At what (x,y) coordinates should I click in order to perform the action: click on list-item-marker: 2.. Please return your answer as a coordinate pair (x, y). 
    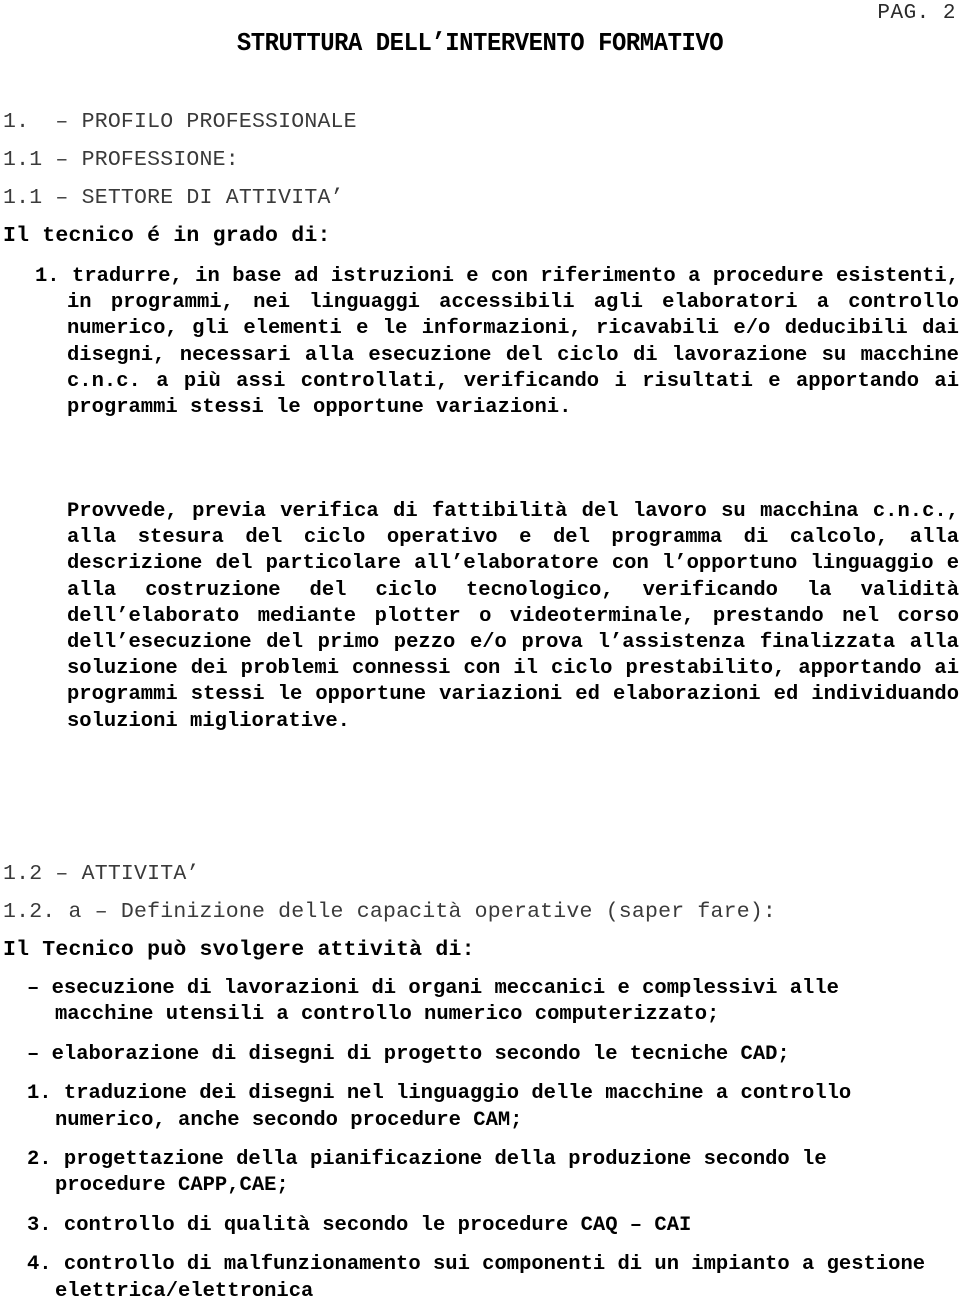
    Looking at the image, I should click on (45, 1160).